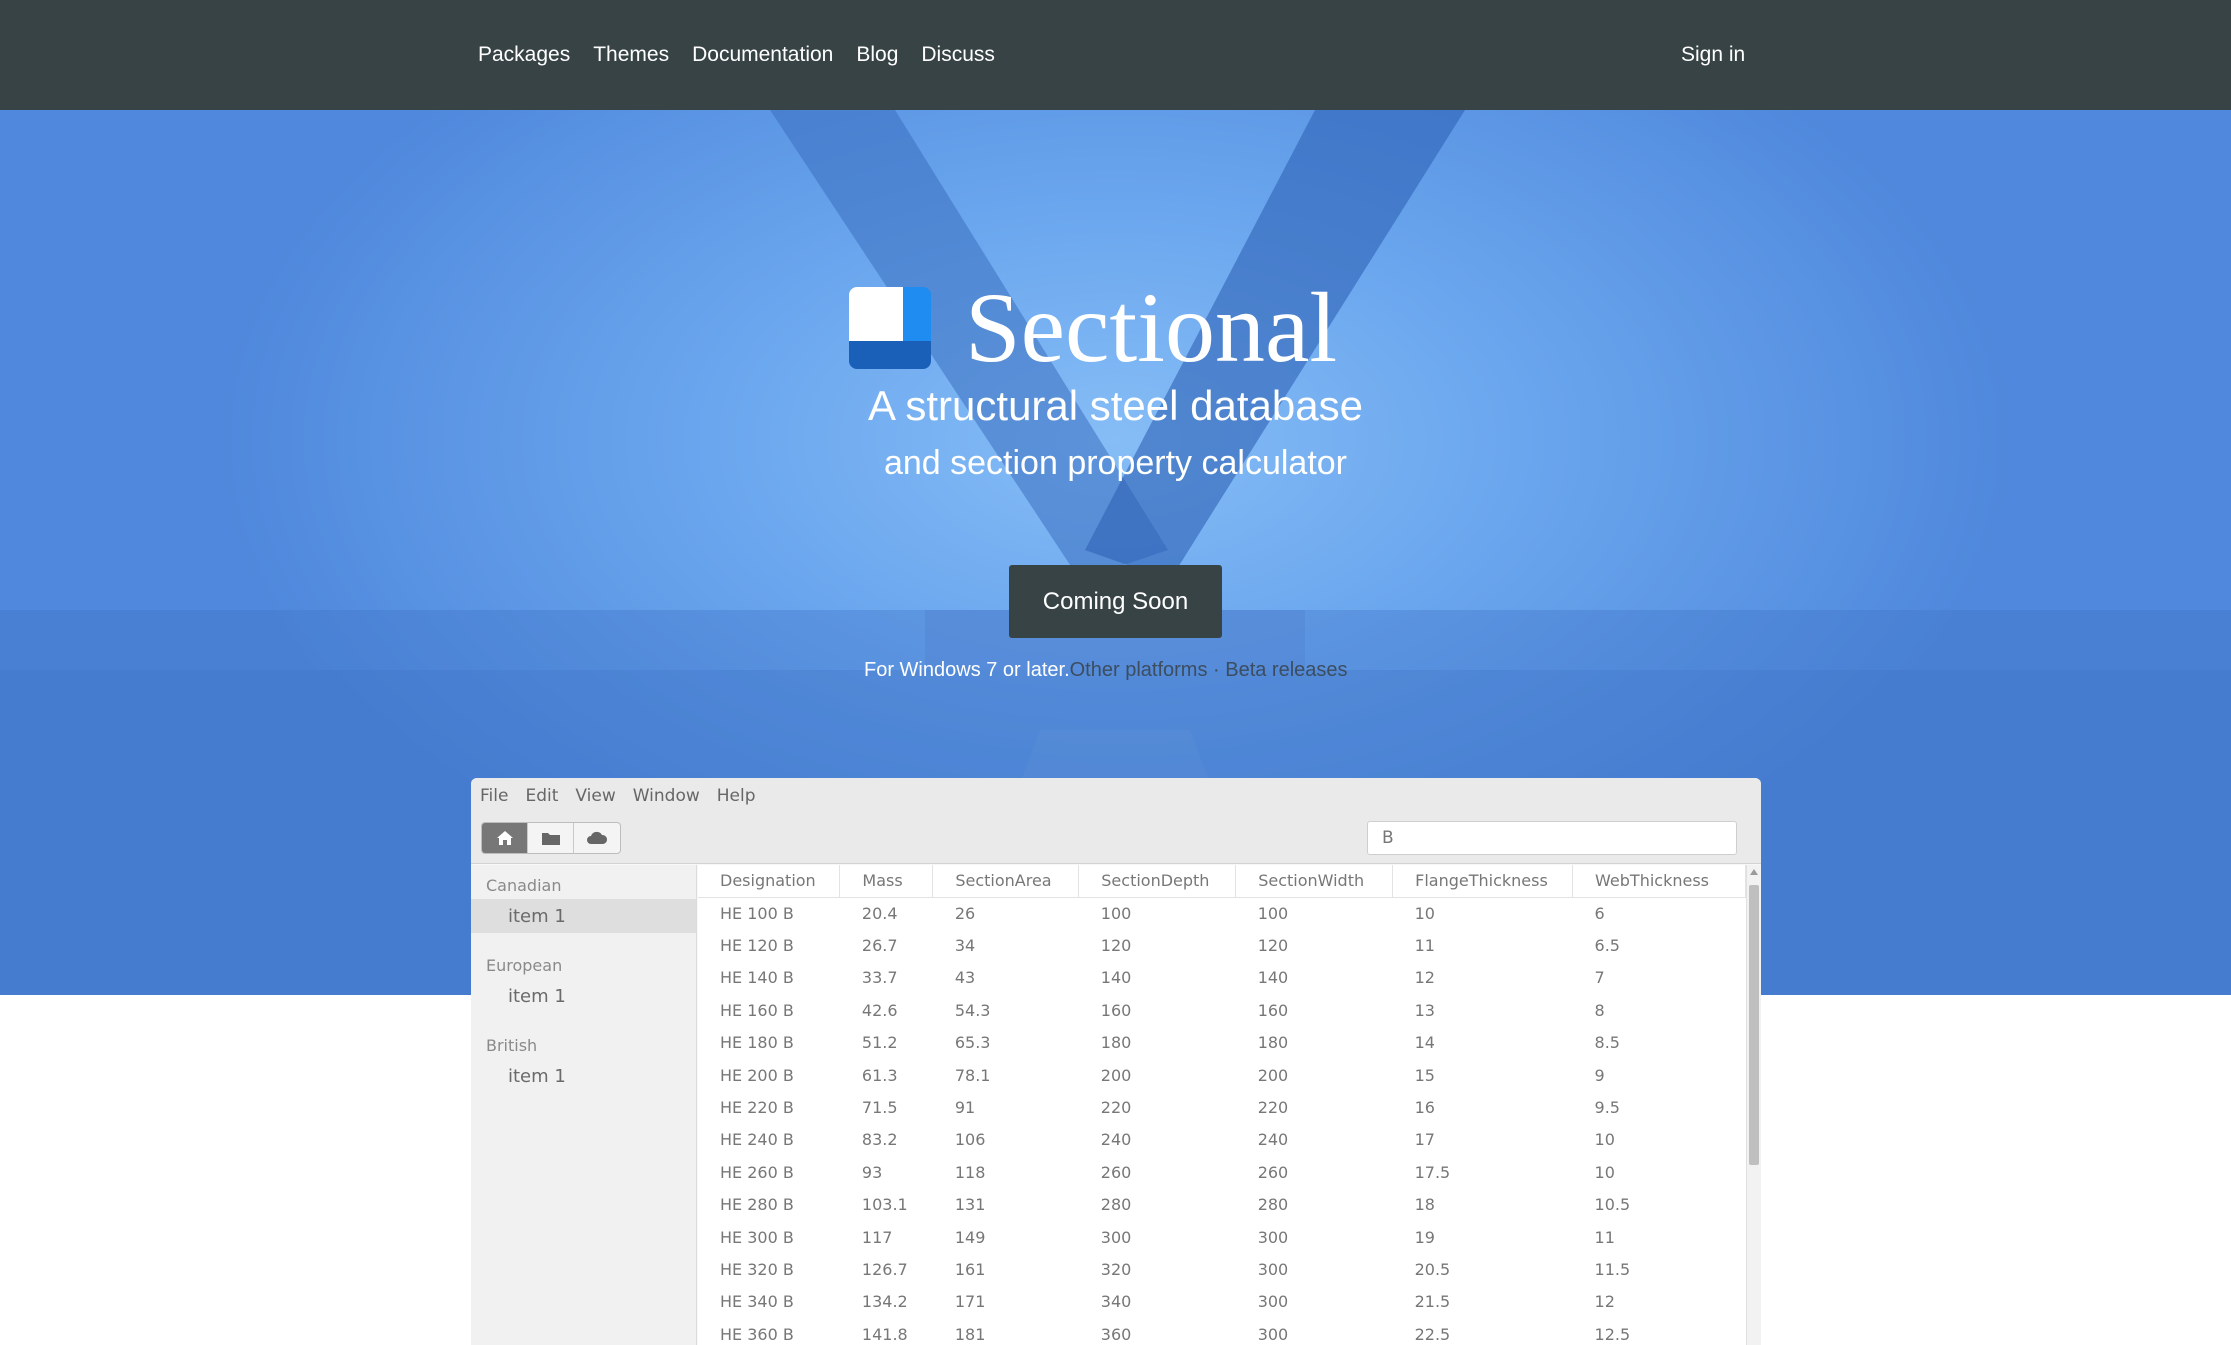  I want to click on table-row: HE 240 B 83.2 106 240 240 17 10, so click(1222, 1140).